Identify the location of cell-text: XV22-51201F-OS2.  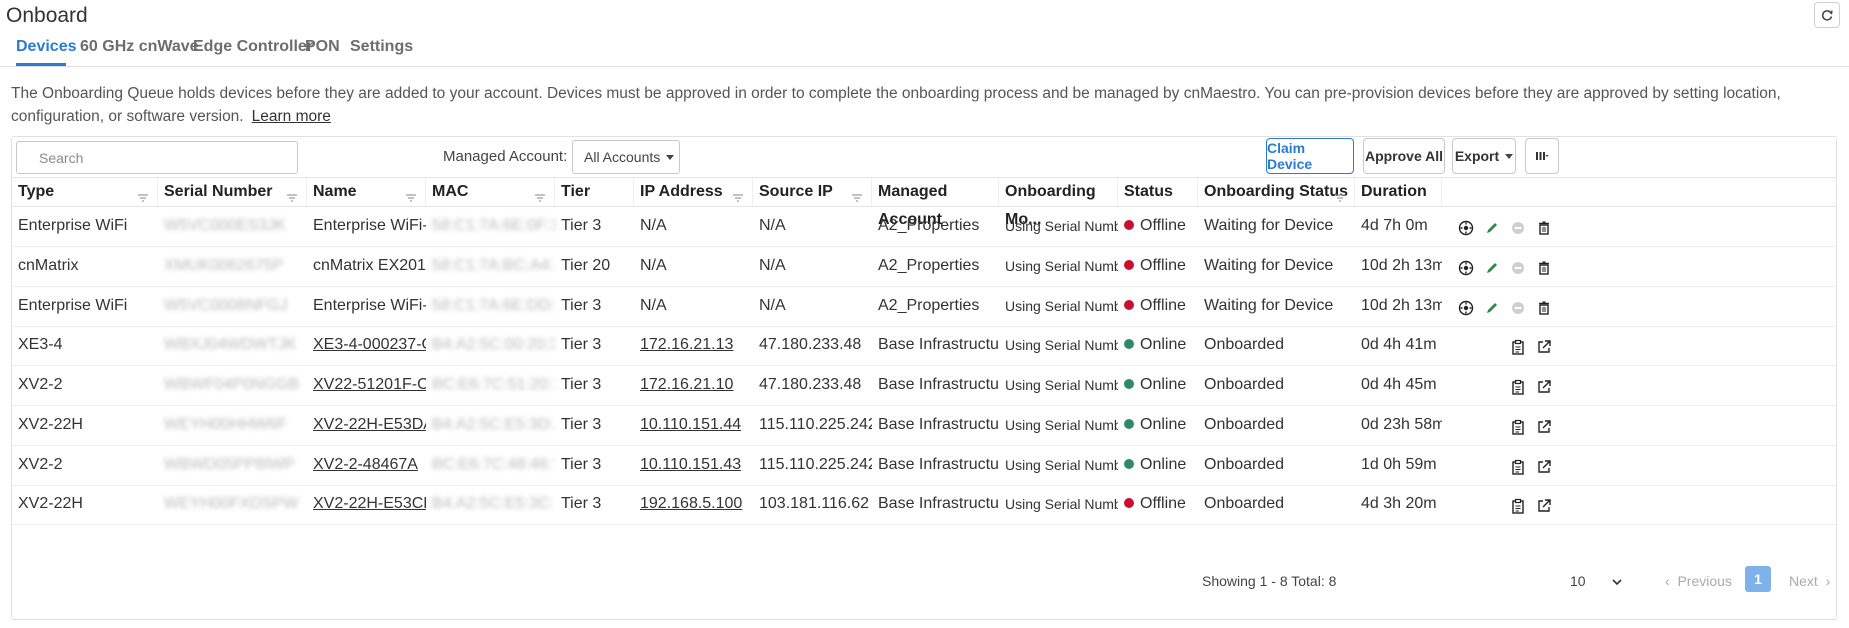
(369, 384).